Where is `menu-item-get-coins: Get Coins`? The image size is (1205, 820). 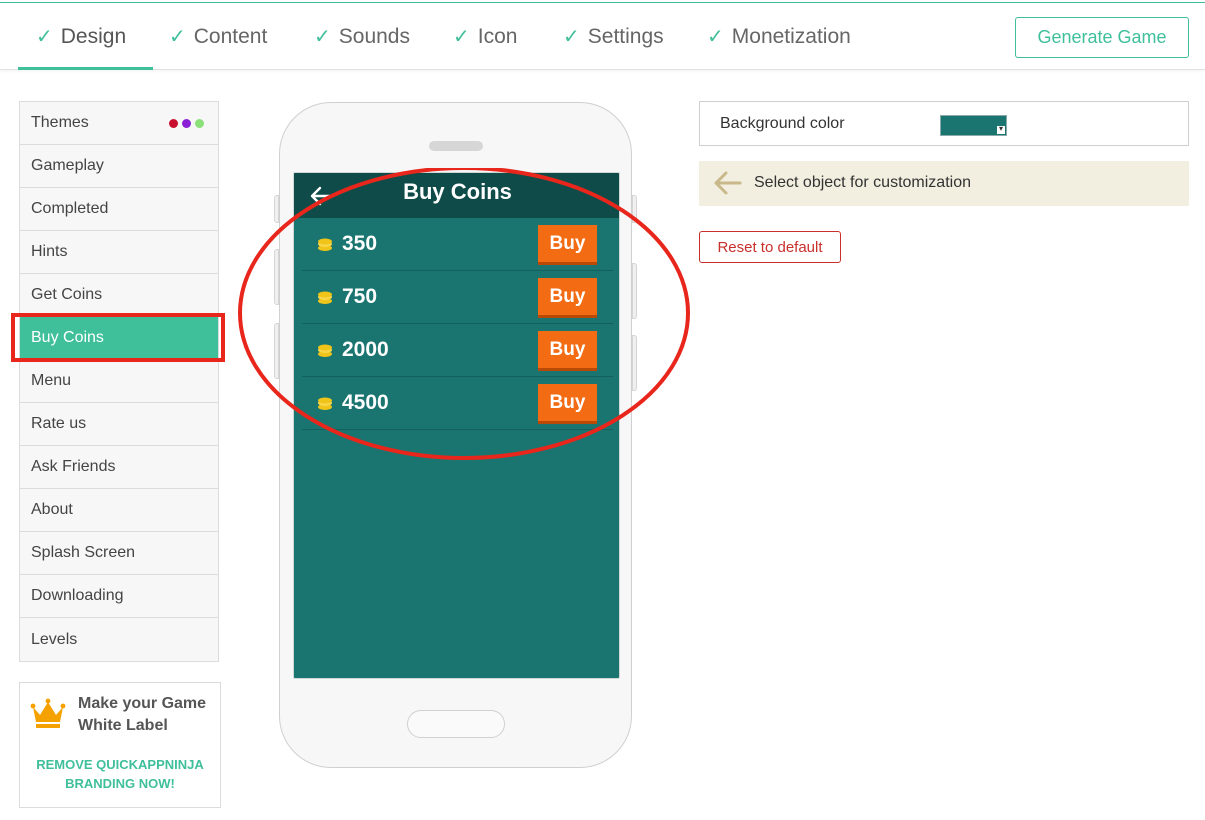 menu-item-get-coins: Get Coins is located at coordinates (119, 295).